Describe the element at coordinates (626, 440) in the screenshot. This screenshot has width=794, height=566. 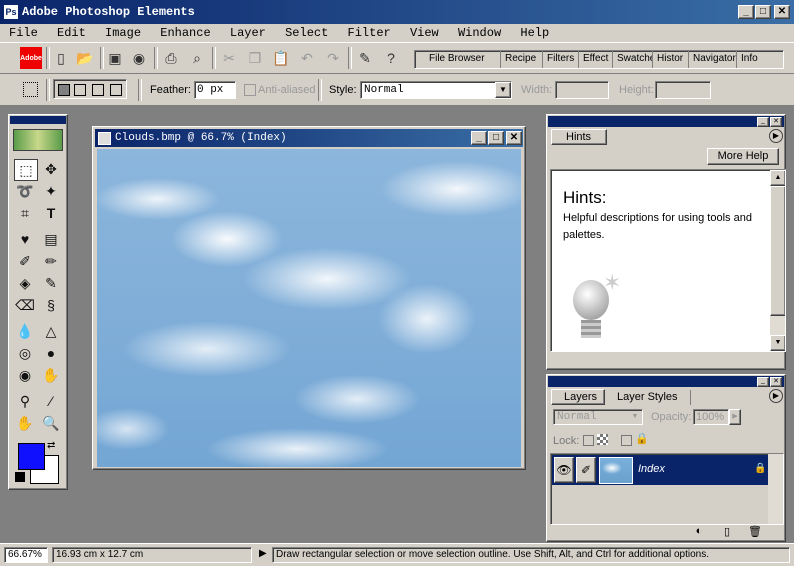
I see `lock-all-checkbox` at that location.